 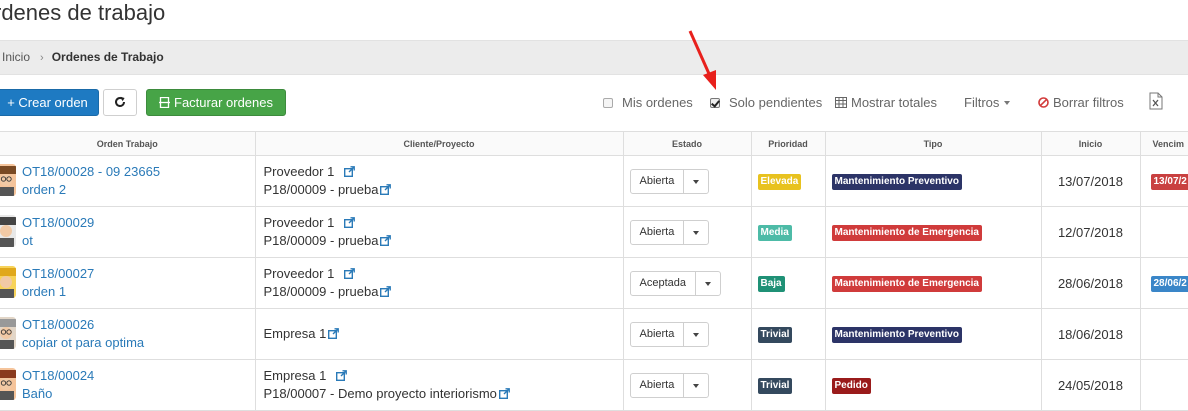 What do you see at coordinates (907, 284) in the screenshot?
I see `tipo-badge: Mantenimiento de Emergencia` at bounding box center [907, 284].